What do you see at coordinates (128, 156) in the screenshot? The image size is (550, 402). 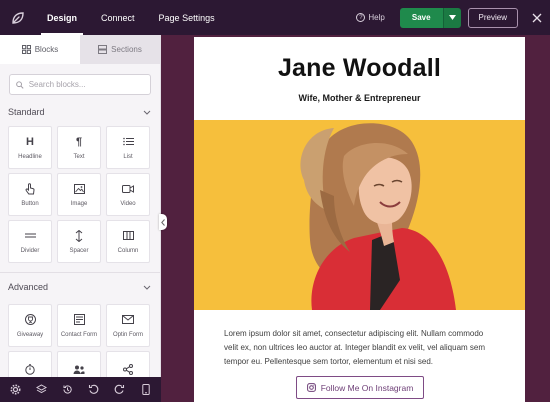 I see `block-label: List` at bounding box center [128, 156].